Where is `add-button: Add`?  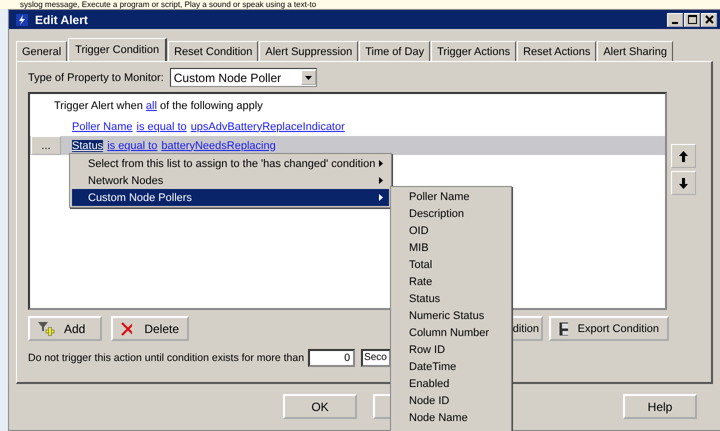 add-button: Add is located at coordinates (65, 328).